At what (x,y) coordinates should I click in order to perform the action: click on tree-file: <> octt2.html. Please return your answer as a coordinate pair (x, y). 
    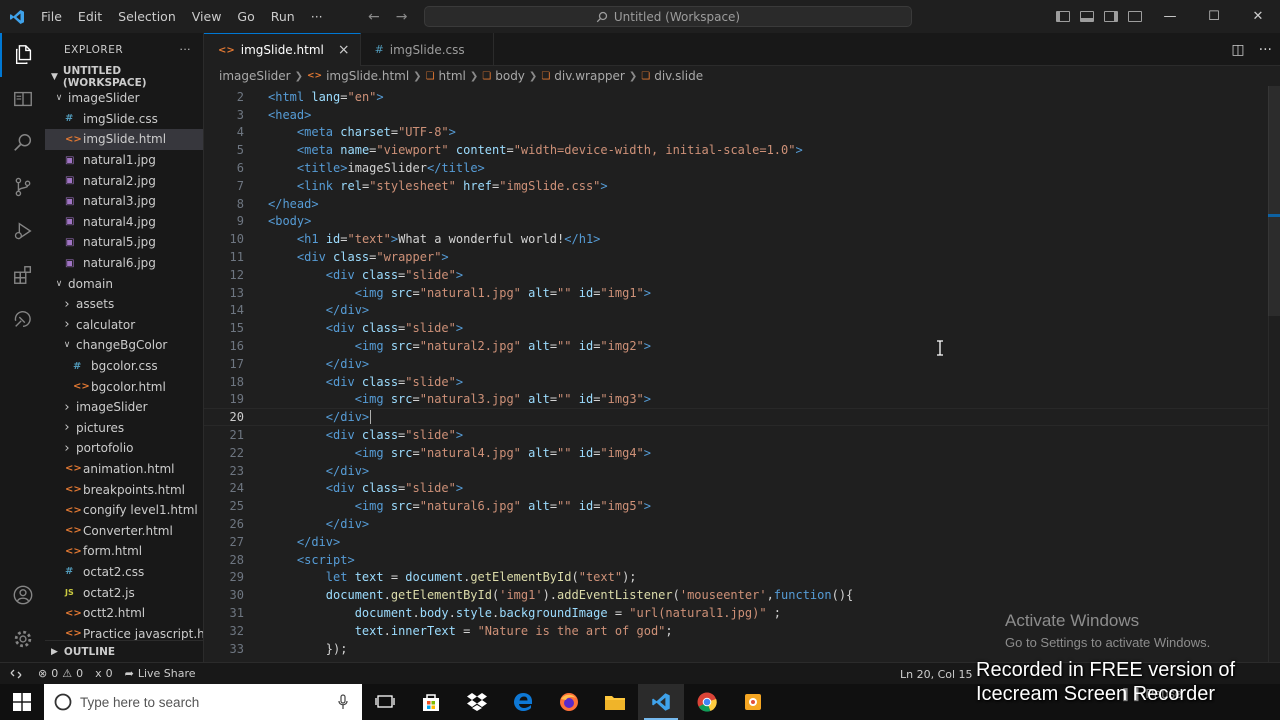
    Looking at the image, I should click on (124, 613).